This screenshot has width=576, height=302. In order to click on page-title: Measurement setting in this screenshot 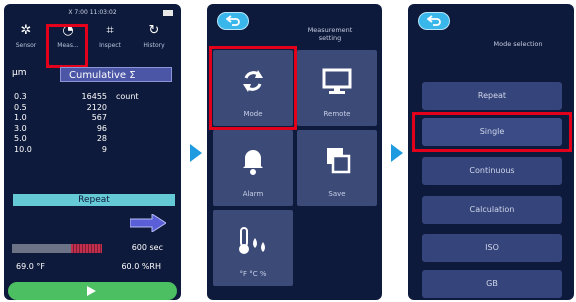, I will do `click(330, 34)`.